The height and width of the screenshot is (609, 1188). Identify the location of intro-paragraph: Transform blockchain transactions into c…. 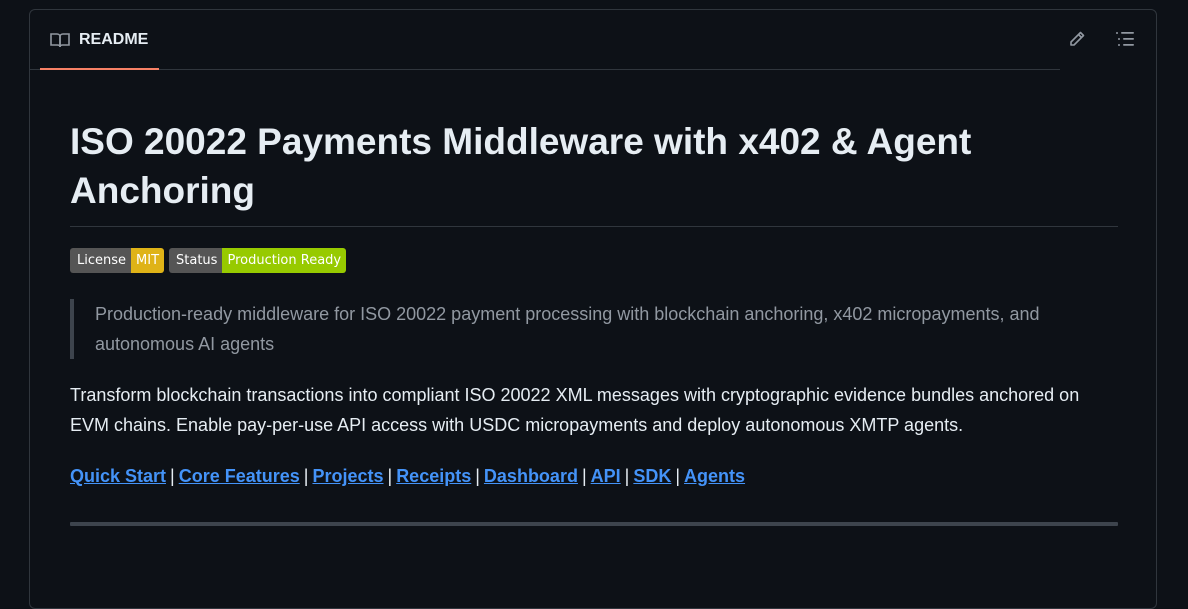
(575, 410).